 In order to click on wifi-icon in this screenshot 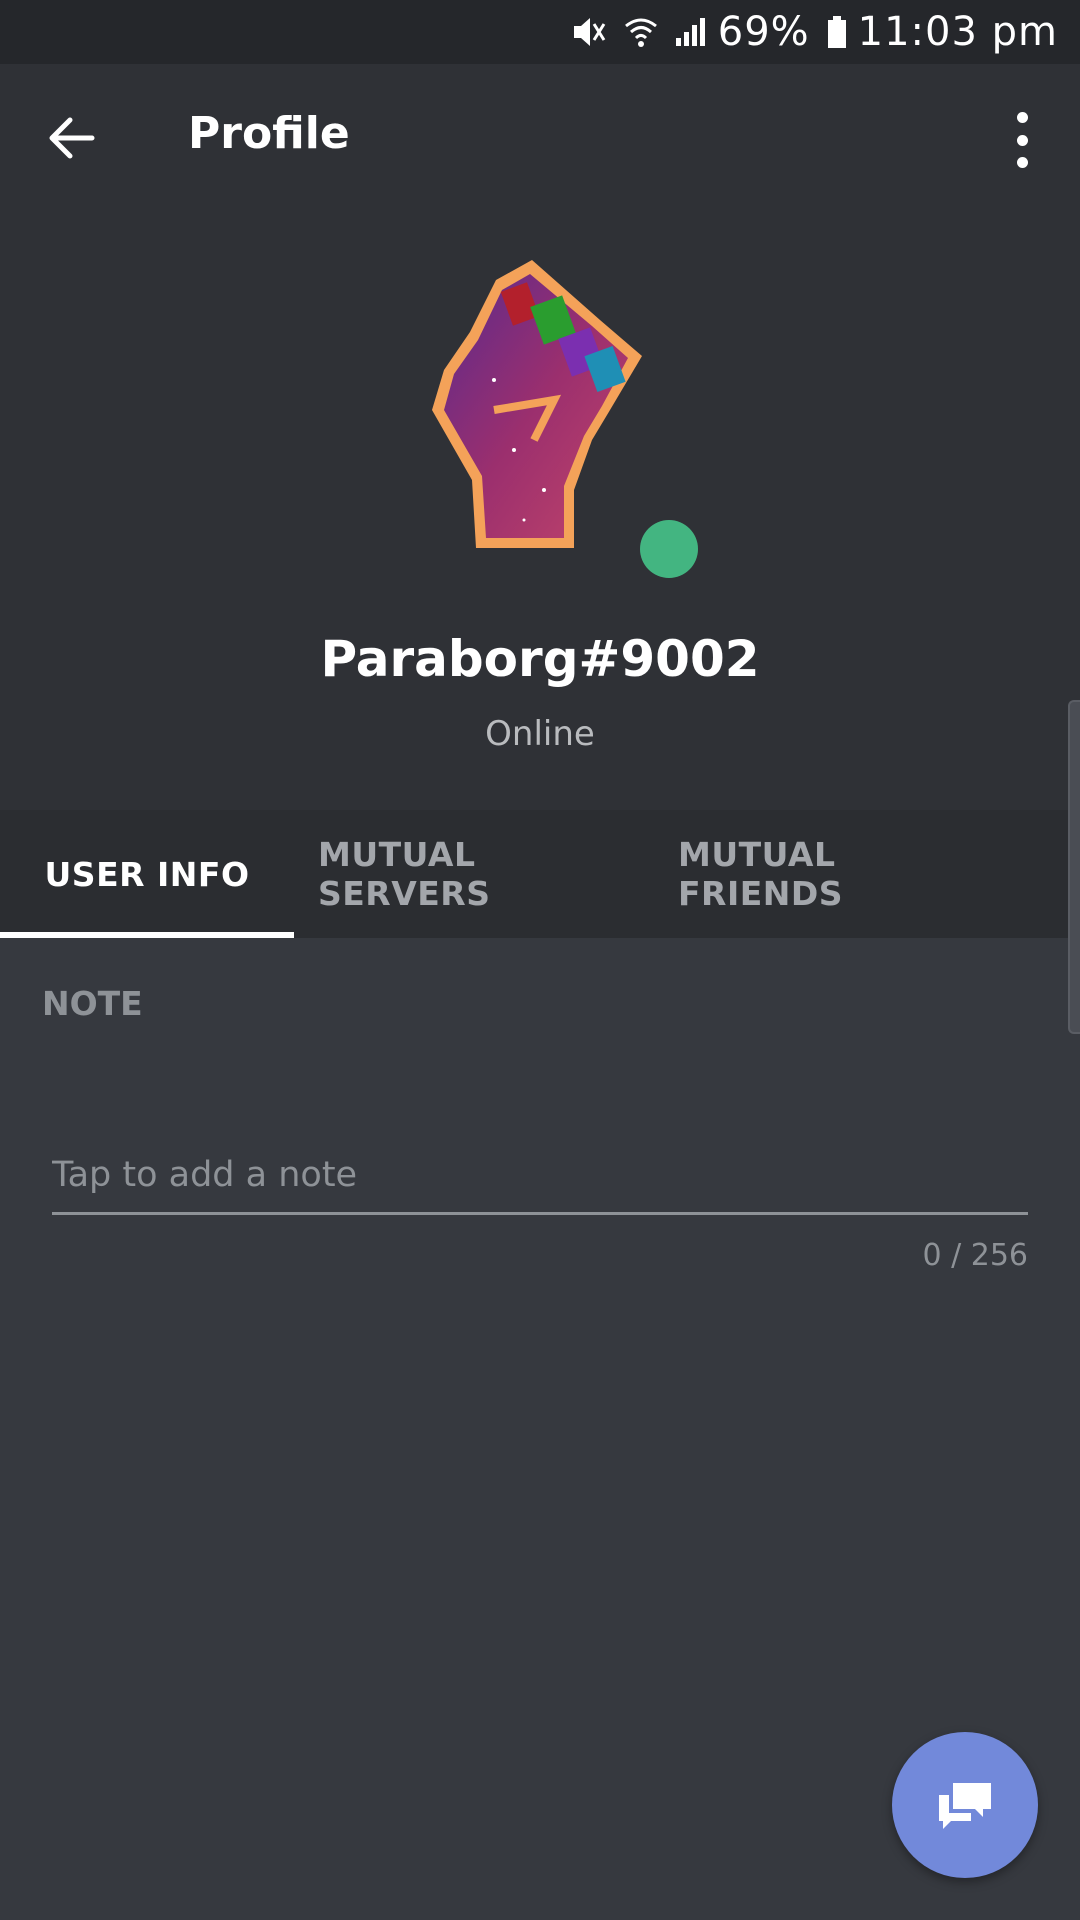, I will do `click(641, 32)`.